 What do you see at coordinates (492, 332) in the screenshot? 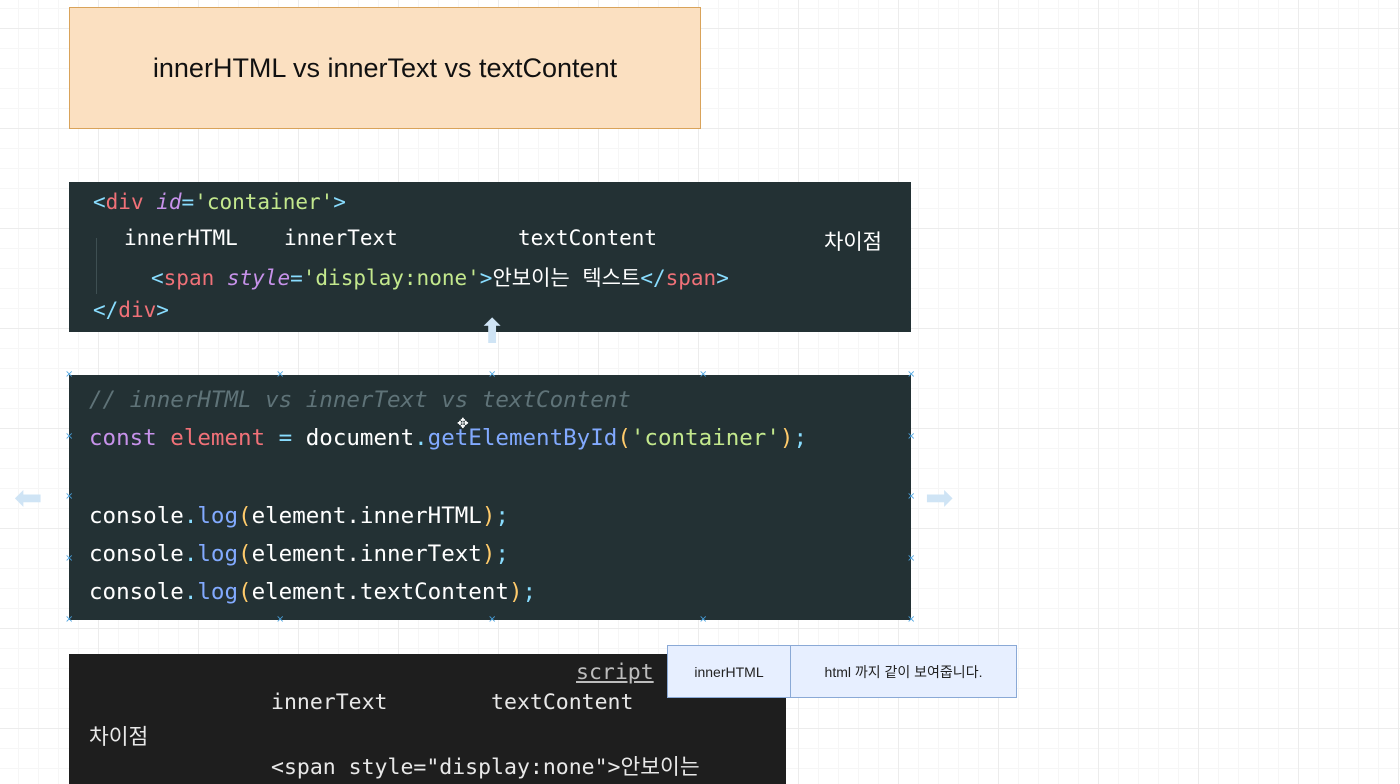
I see `arrow-up-icon: ⬆` at bounding box center [492, 332].